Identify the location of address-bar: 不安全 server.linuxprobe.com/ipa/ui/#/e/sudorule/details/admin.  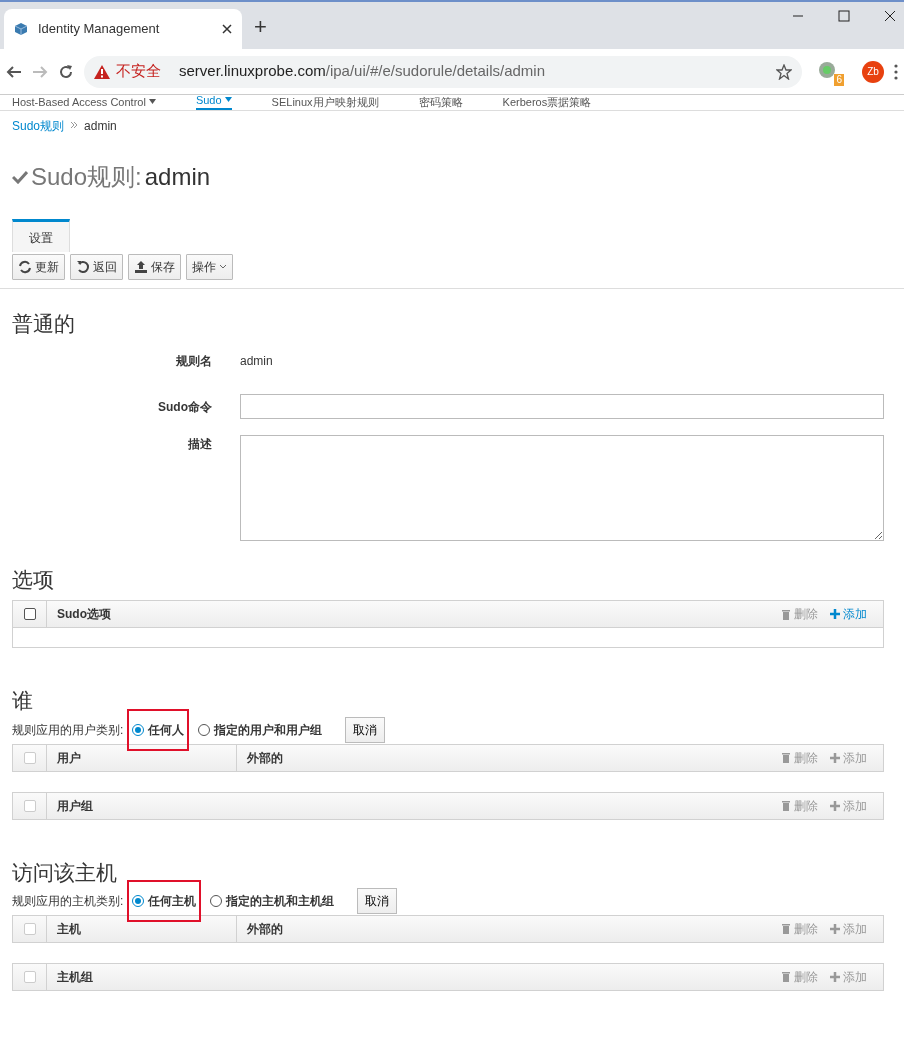
(443, 71).